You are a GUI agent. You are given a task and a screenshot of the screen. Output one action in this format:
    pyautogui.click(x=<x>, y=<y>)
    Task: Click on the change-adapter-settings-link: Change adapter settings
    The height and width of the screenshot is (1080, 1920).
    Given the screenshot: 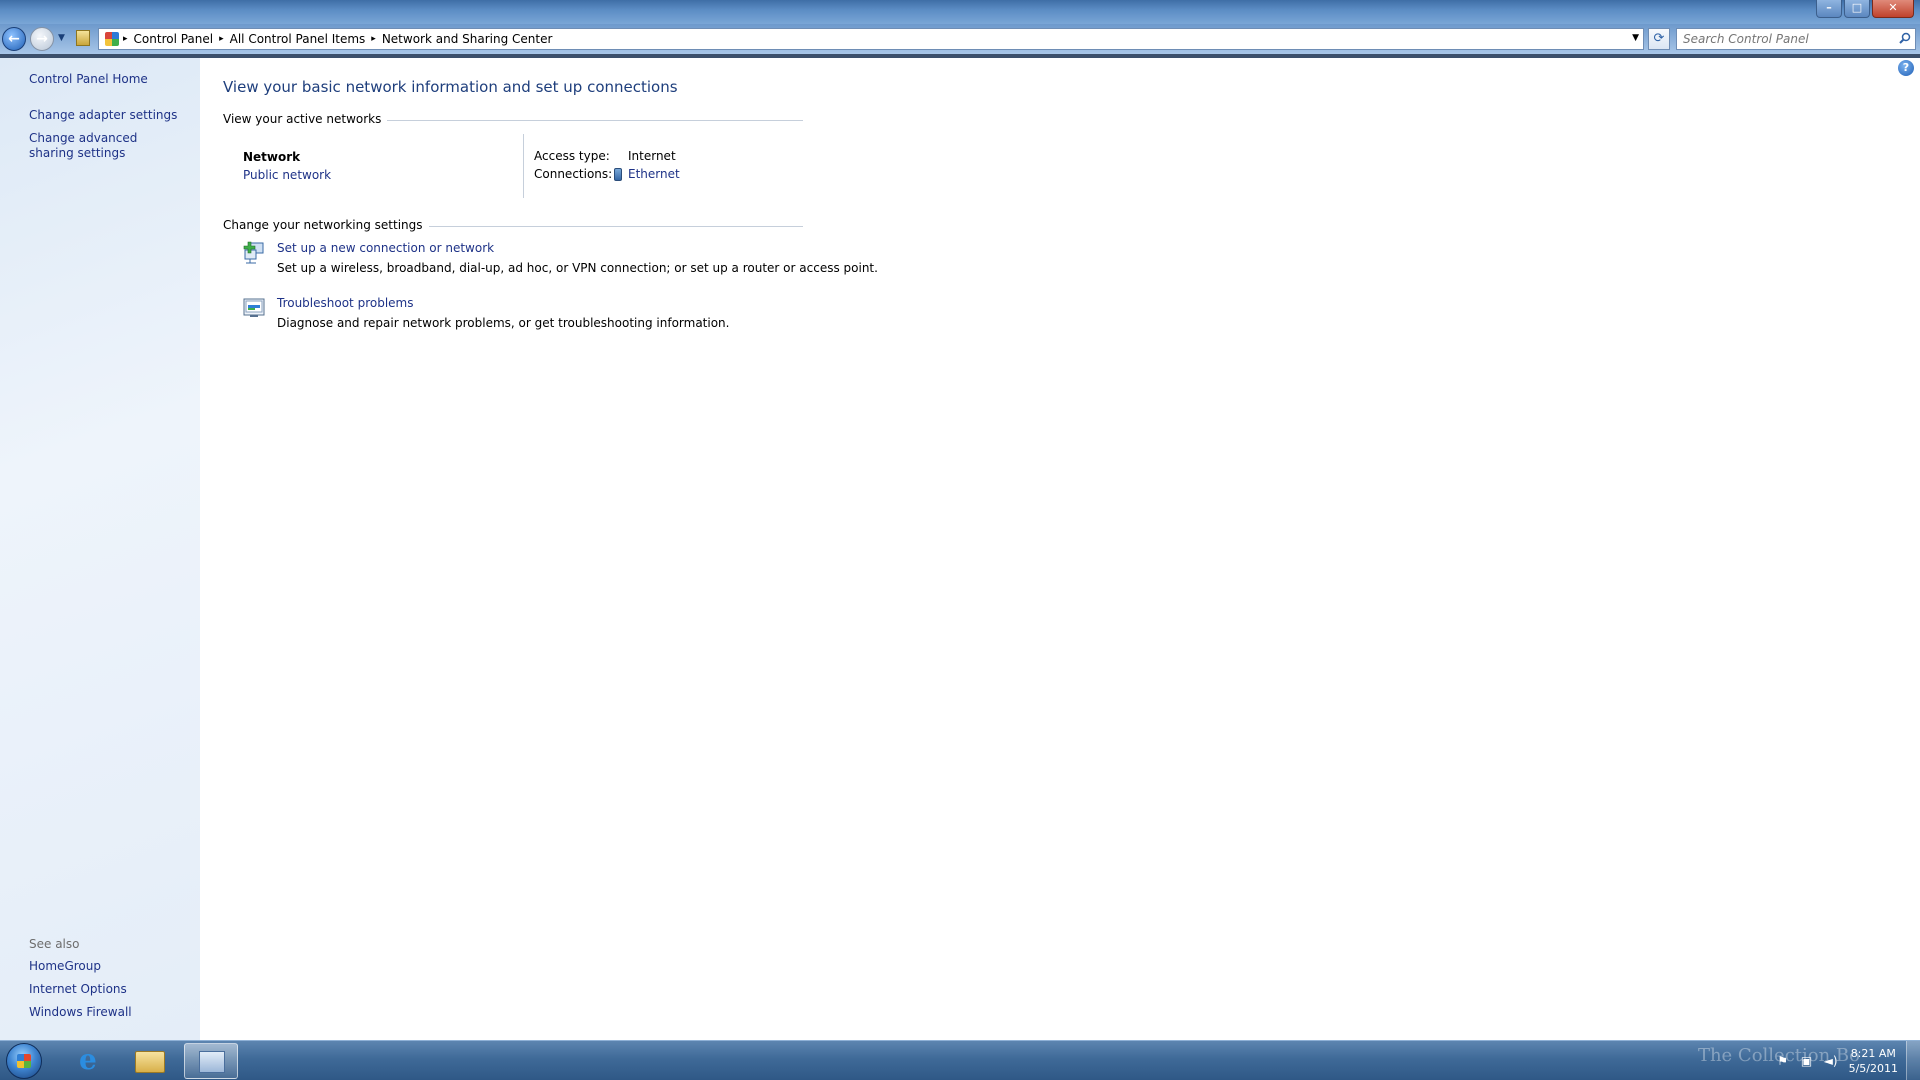 What is the action you would take?
    pyautogui.click(x=103, y=115)
    